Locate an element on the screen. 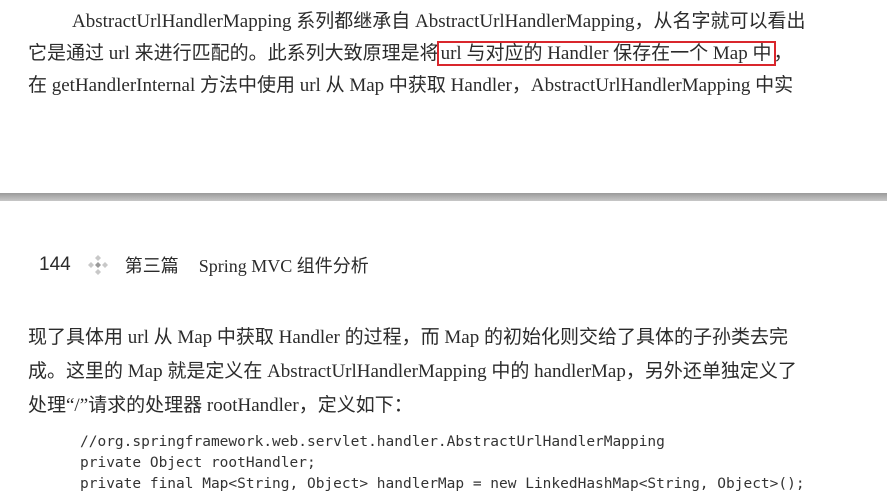 The image size is (887, 502). highlighted-phrase: url 与对应的 Handler 保存在一个 Map 中 is located at coordinates (606, 53).